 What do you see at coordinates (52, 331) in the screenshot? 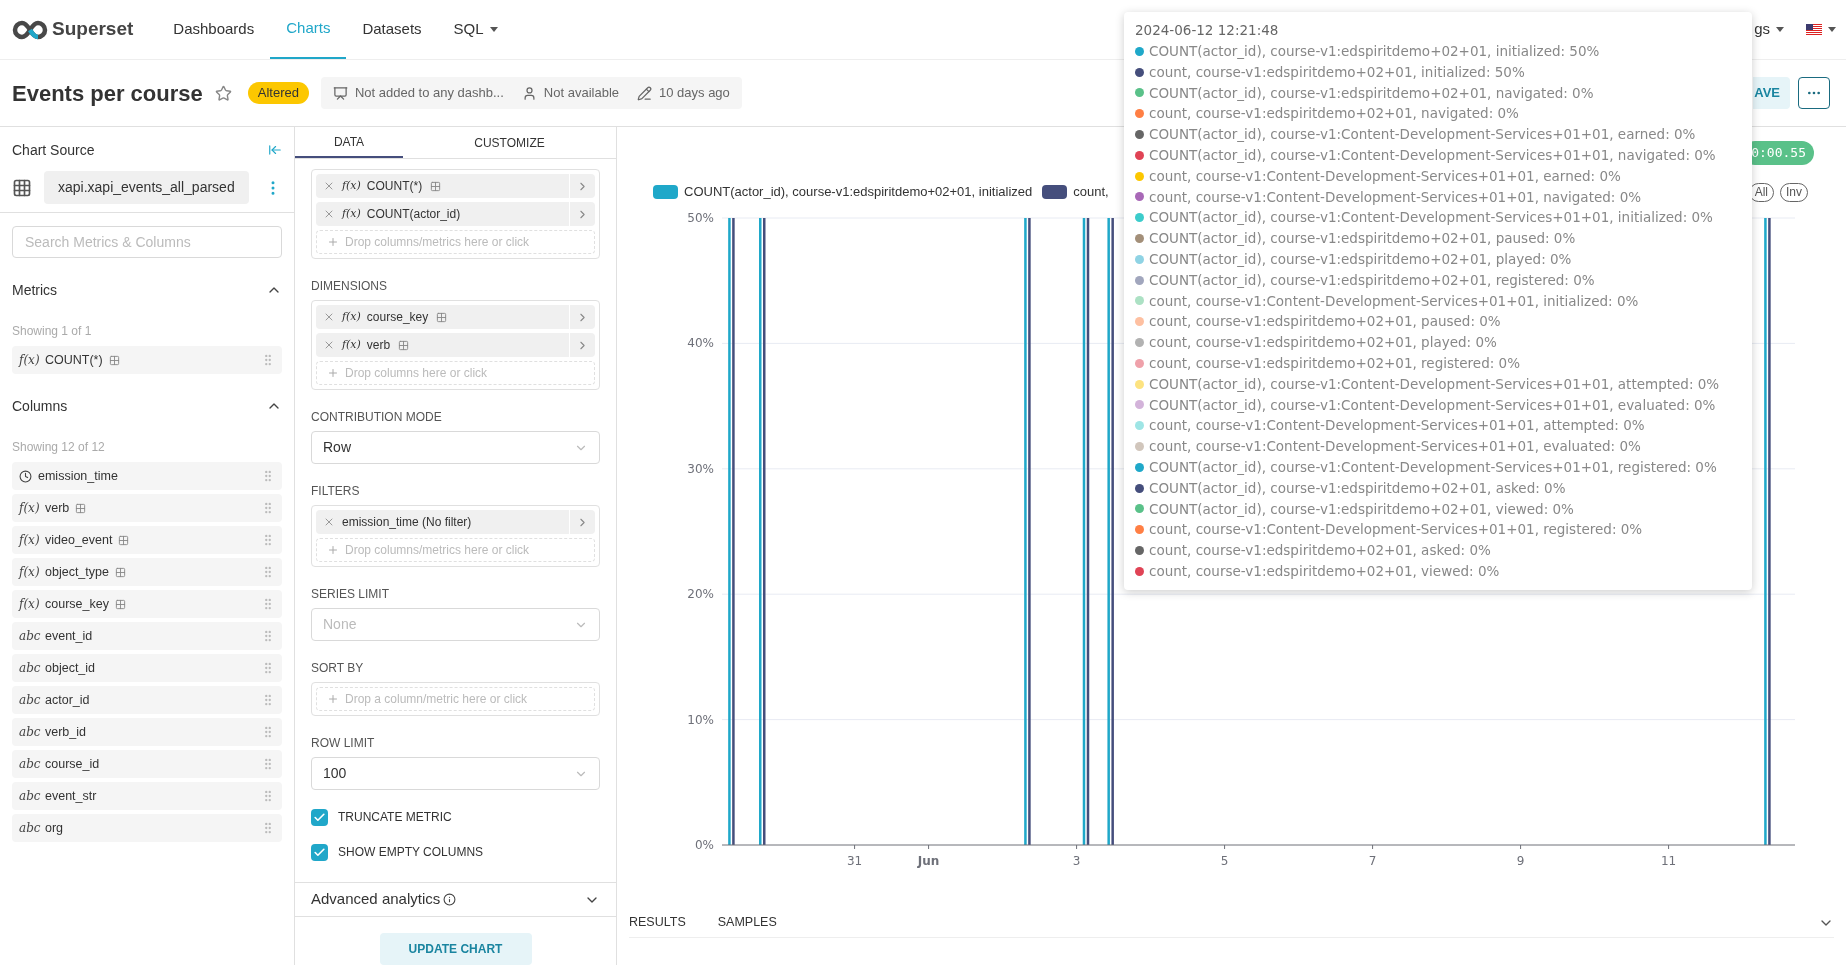
I see `item-count: Showing 1 of 1` at bounding box center [52, 331].